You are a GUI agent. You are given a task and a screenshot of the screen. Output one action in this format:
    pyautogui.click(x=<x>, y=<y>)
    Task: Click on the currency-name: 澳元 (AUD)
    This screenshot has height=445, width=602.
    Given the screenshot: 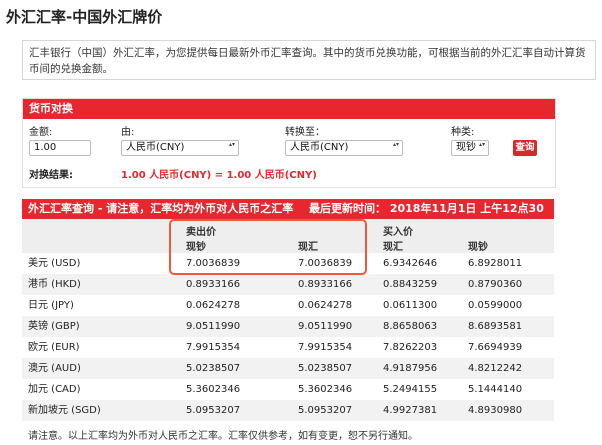 What is the action you would take?
    pyautogui.click(x=54, y=368)
    